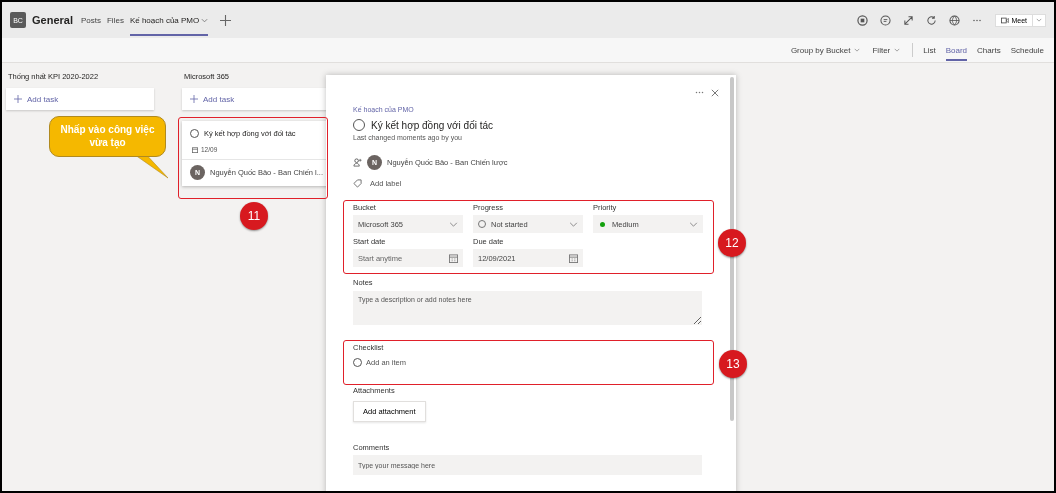 The height and width of the screenshot is (493, 1056). I want to click on tag-icon, so click(357, 183).